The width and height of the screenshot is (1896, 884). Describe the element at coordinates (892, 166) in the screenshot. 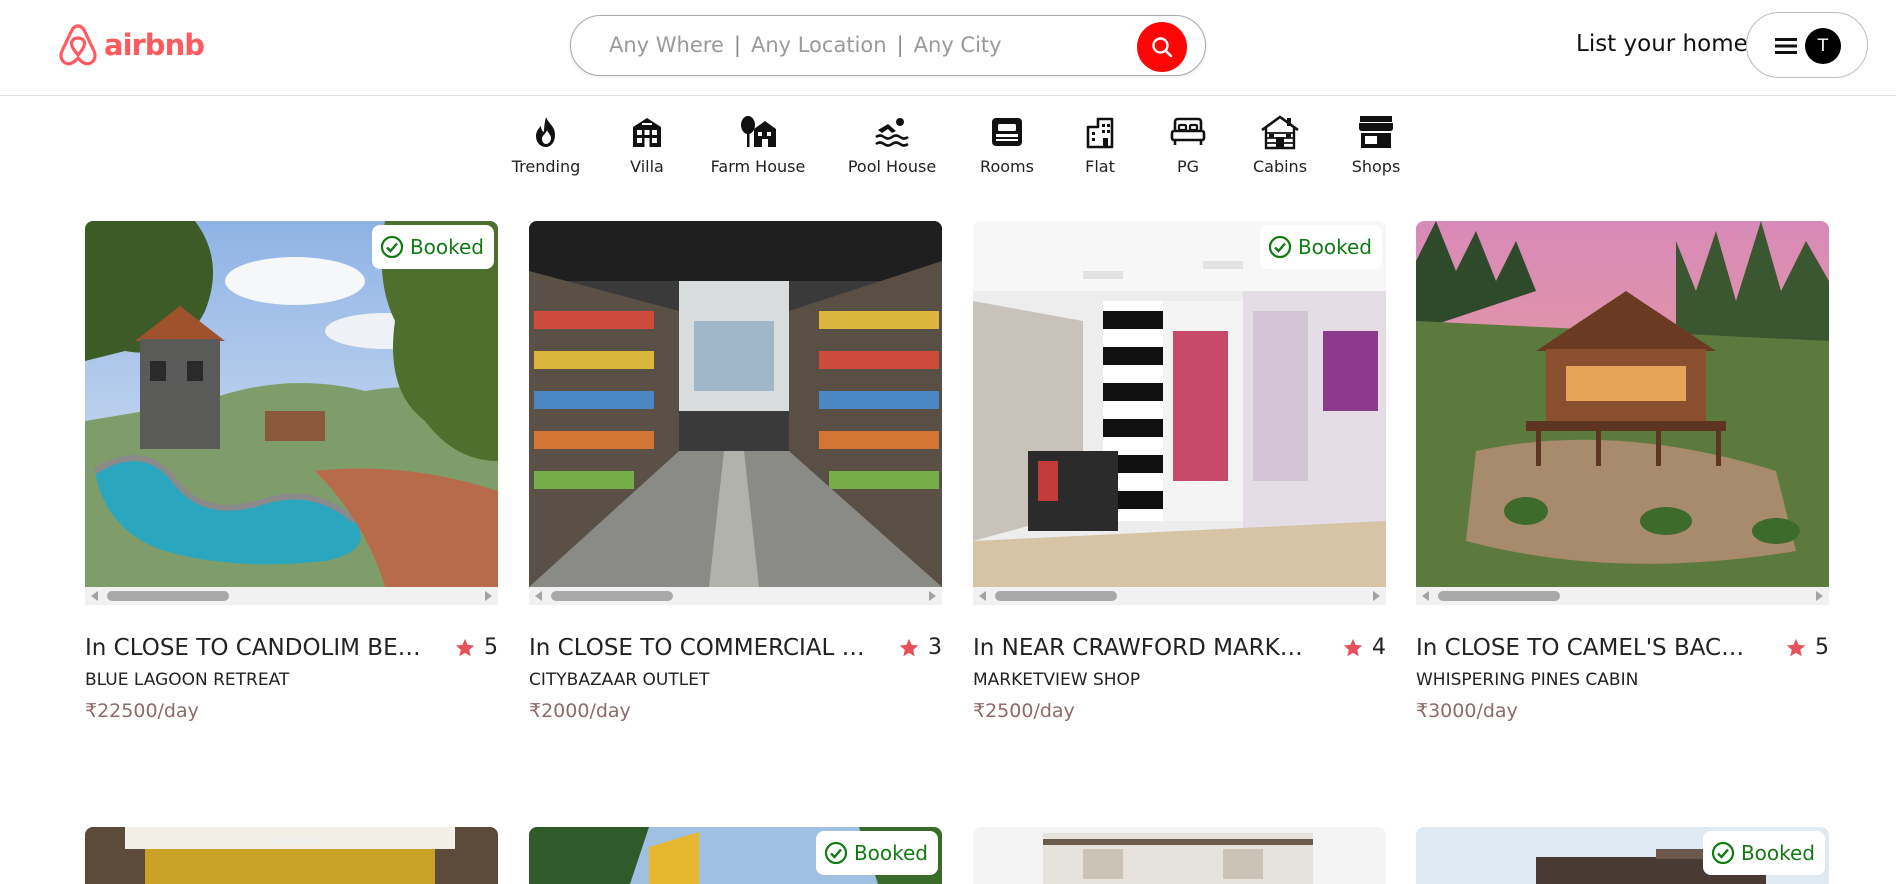

I see `category-label: Pool House` at that location.